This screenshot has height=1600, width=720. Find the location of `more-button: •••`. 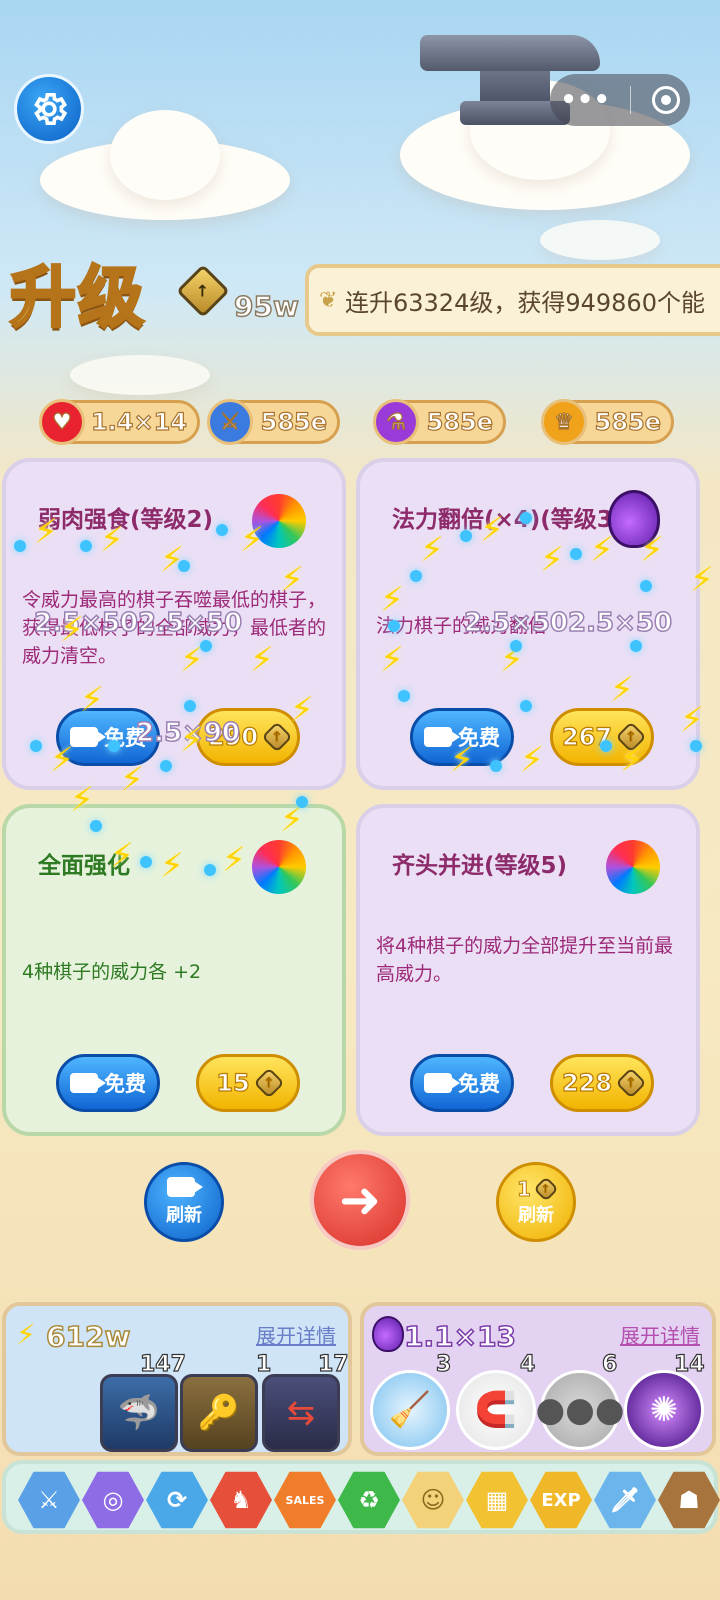

more-button: ••• is located at coordinates (585, 100).